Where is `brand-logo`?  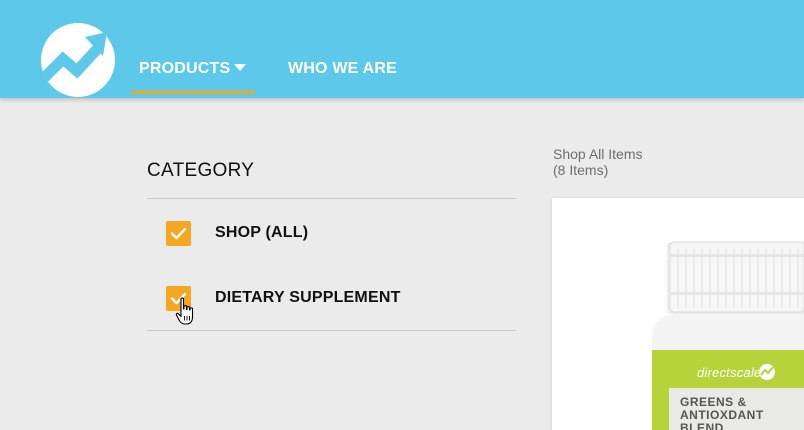 brand-logo is located at coordinates (78, 60).